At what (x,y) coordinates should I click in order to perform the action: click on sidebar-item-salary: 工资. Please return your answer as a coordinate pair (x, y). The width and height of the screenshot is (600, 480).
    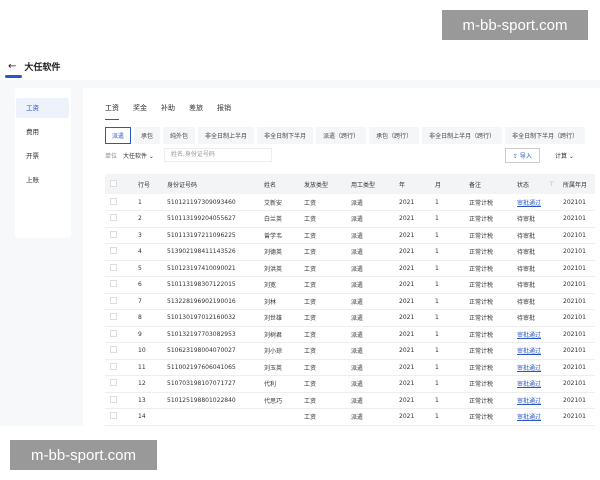
    Looking at the image, I should click on (42, 108).